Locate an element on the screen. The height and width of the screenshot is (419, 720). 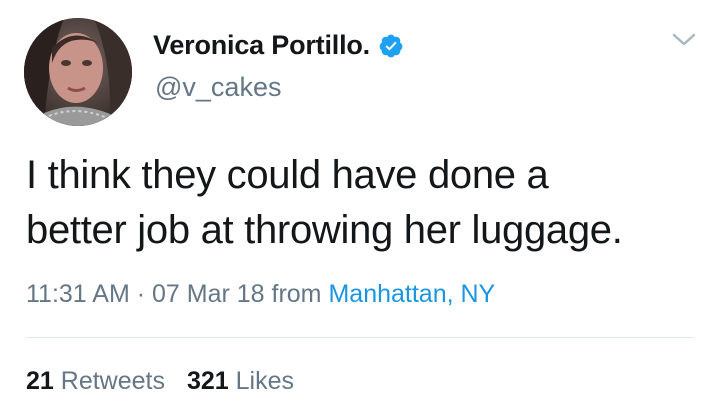
tweet-text-line-1: I think they could have done a is located at coordinates (287, 175).